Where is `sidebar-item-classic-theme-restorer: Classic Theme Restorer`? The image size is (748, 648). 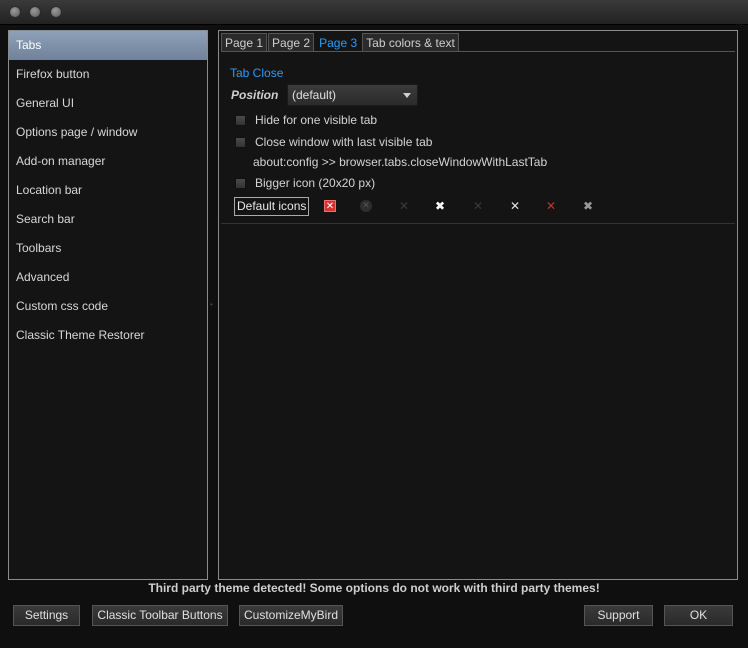 sidebar-item-classic-theme-restorer: Classic Theme Restorer is located at coordinates (108, 335).